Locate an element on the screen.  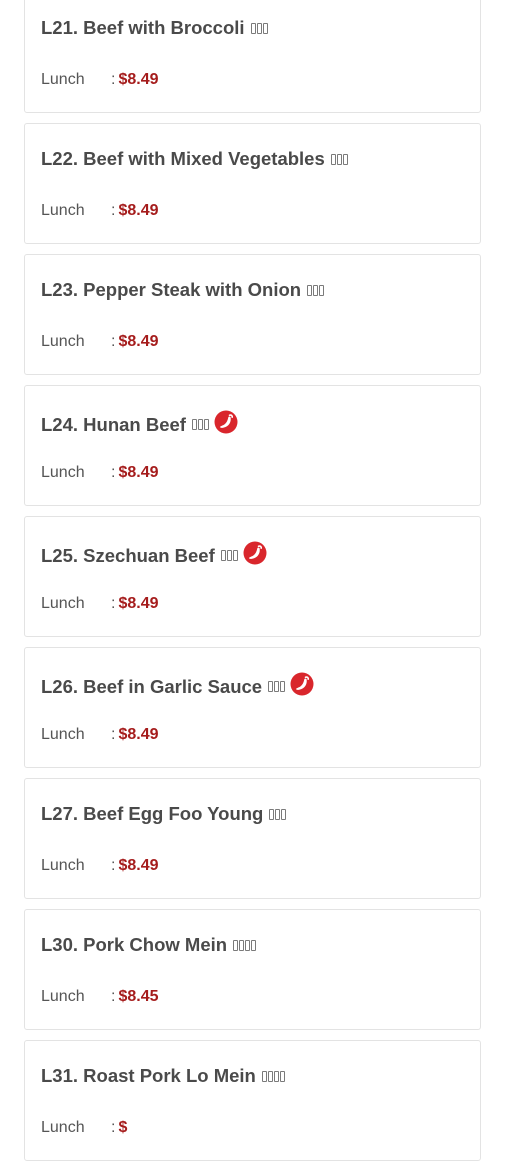
menu-item-name: L26. Beef in Garlic Sauce is located at coordinates (152, 686).